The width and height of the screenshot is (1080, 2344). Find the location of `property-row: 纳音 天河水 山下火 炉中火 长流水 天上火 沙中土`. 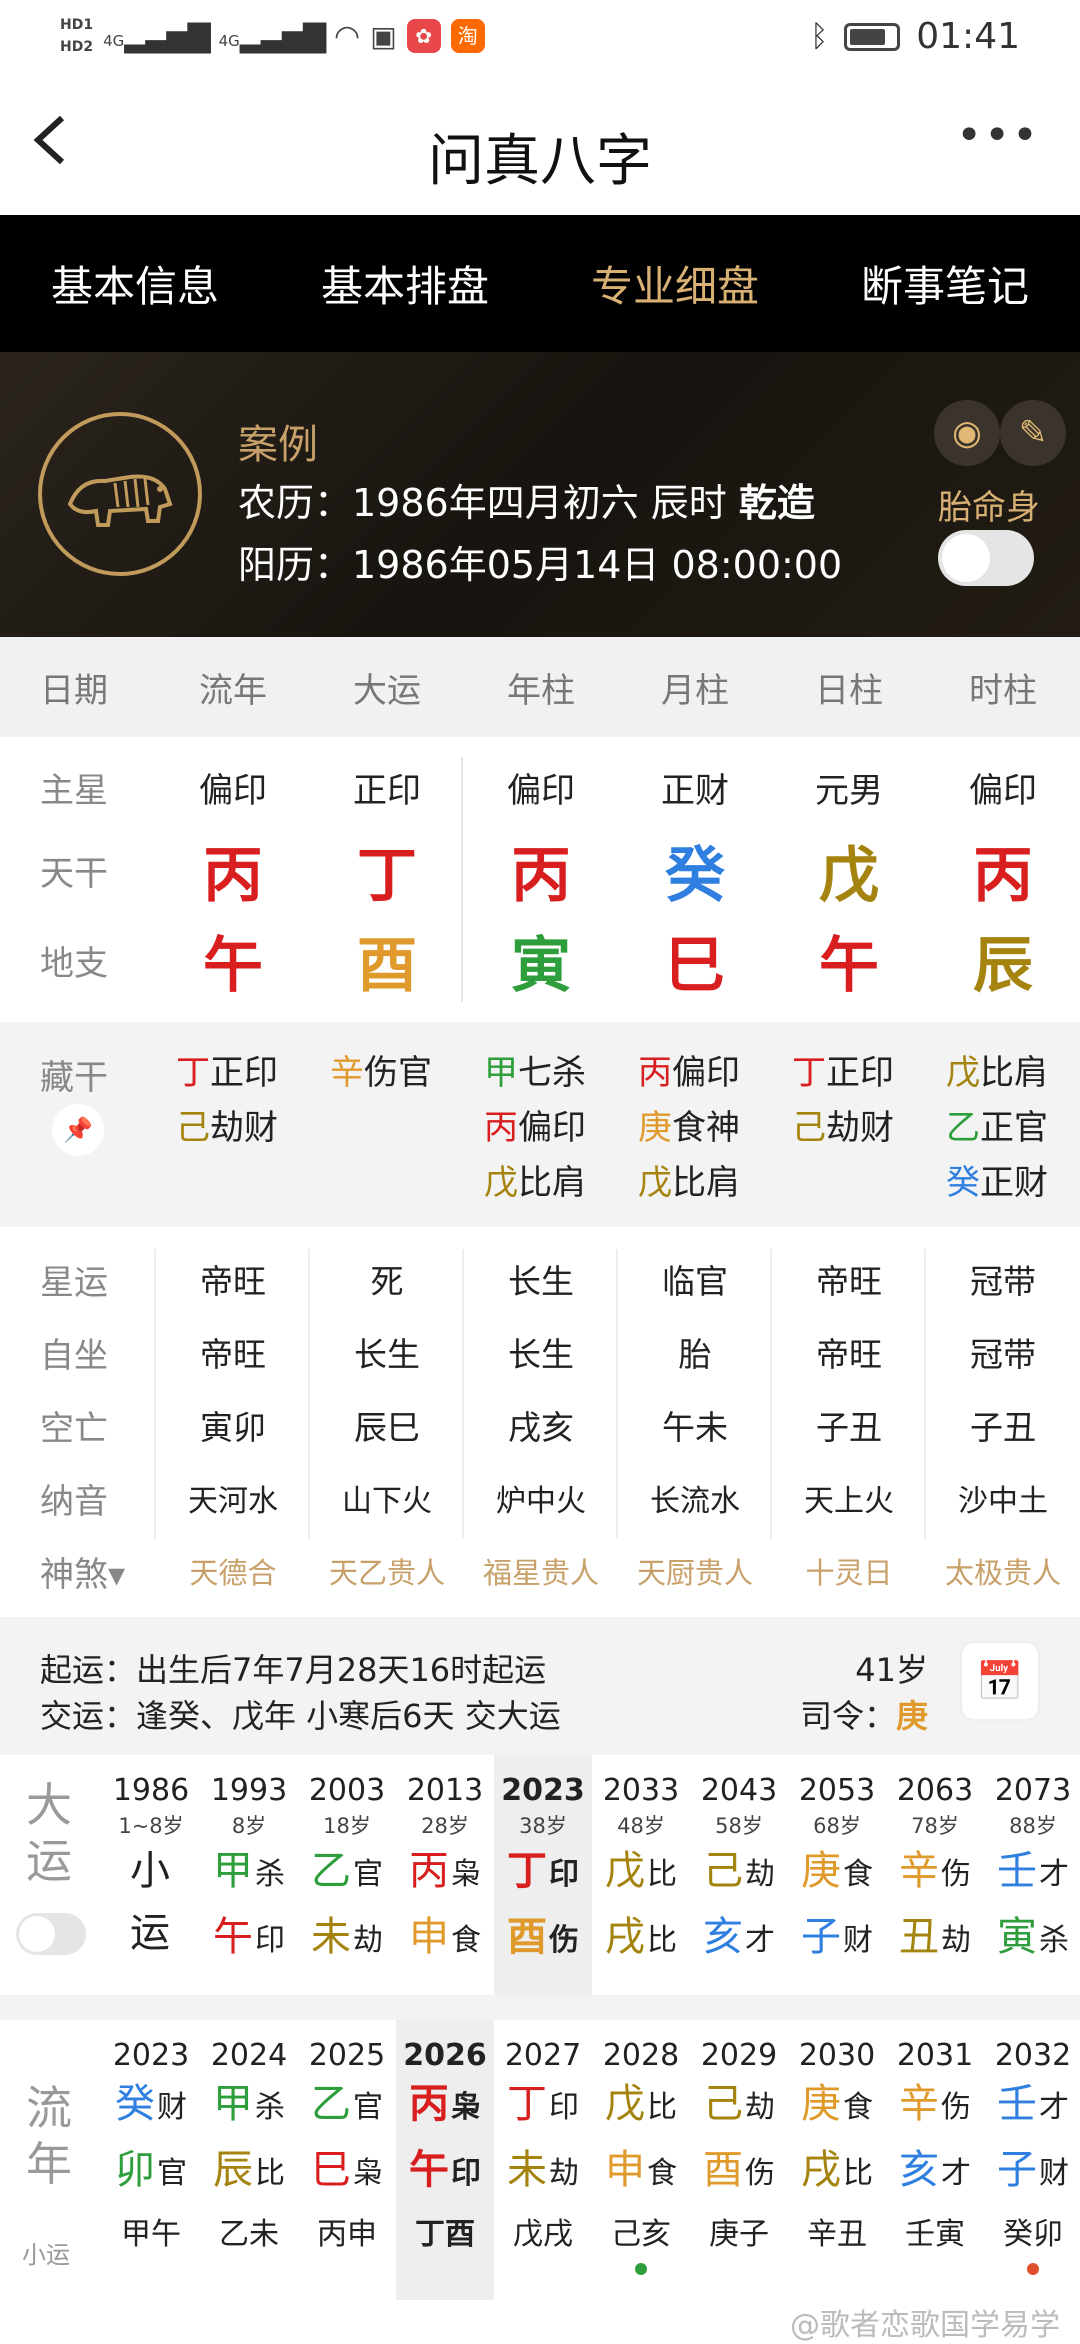

property-row: 纳音 天河水 山下火 炉中火 长流水 天上火 沙中土 is located at coordinates (540, 1498).